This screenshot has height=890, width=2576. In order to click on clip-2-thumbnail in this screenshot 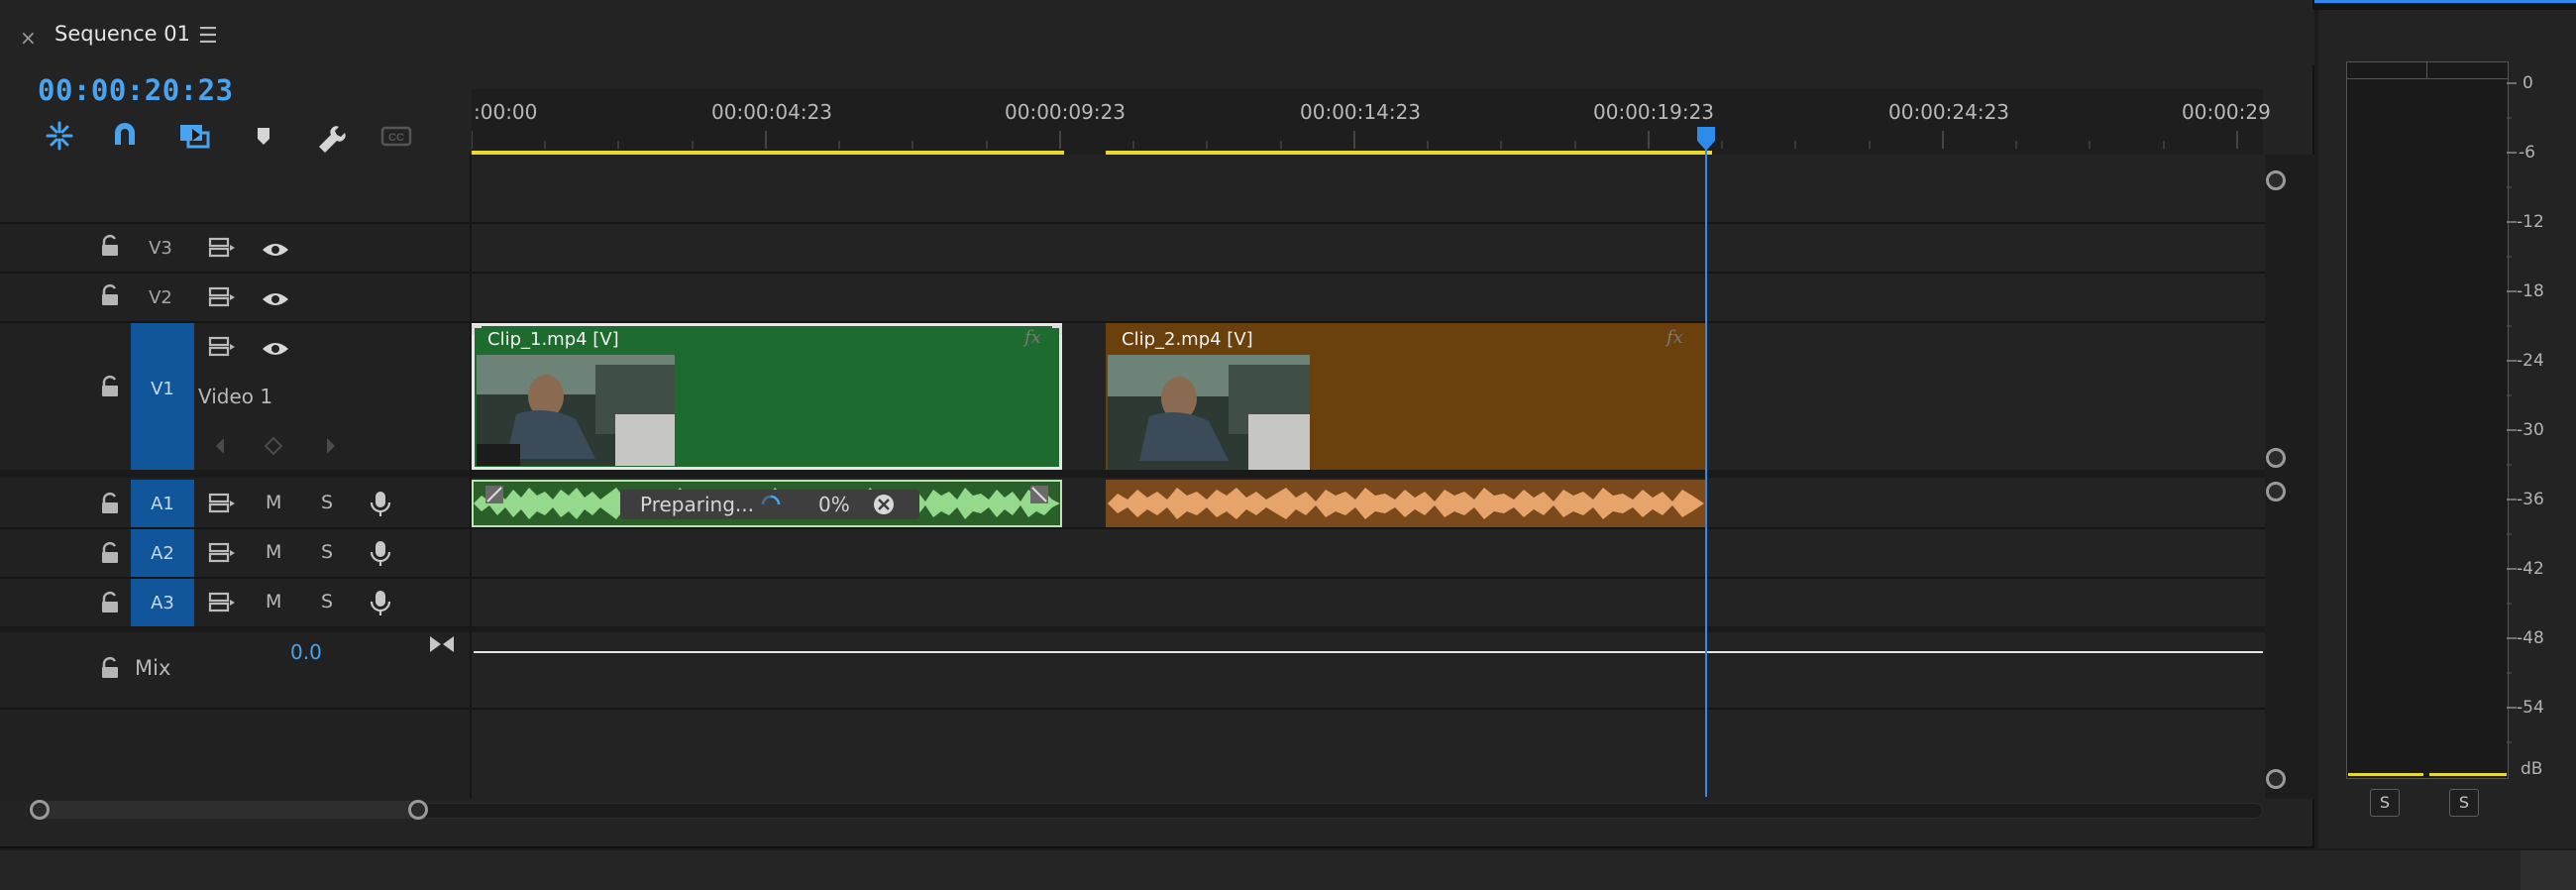, I will do `click(1209, 412)`.